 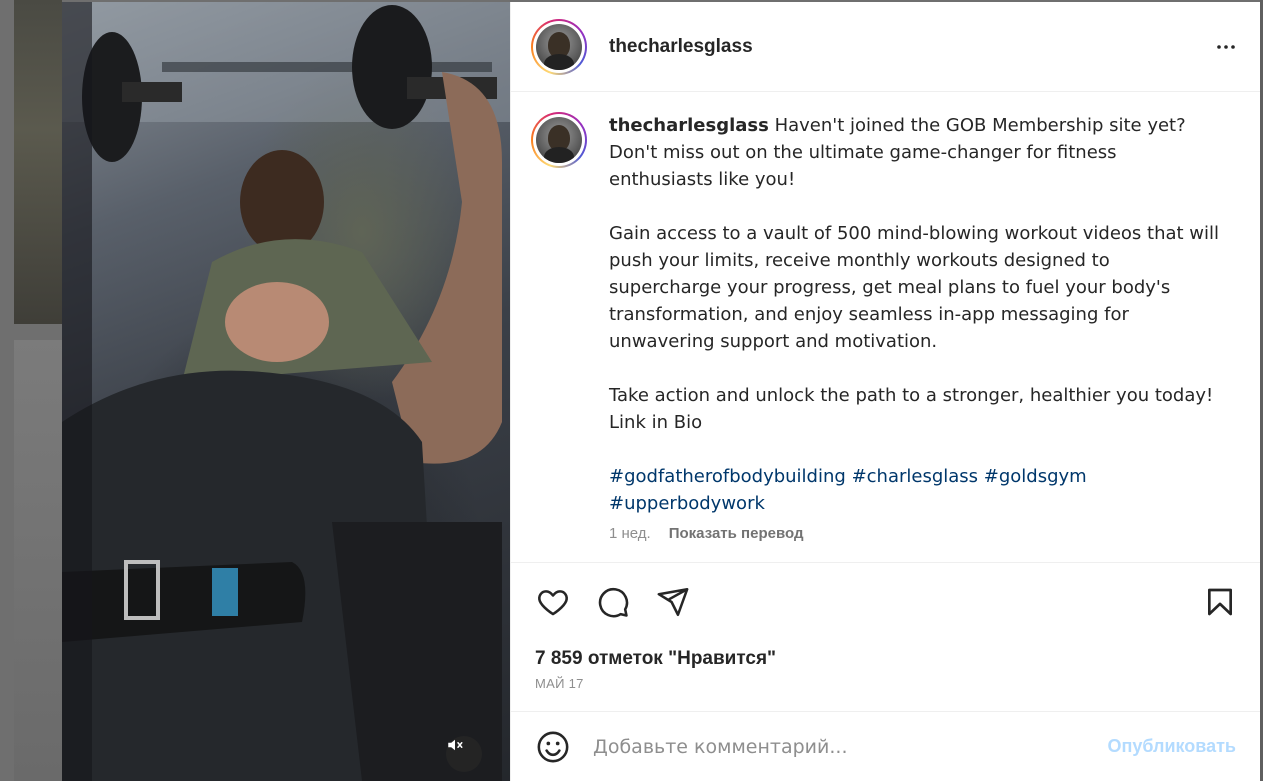 I want to click on post-age: 1 нед., so click(x=630, y=533).